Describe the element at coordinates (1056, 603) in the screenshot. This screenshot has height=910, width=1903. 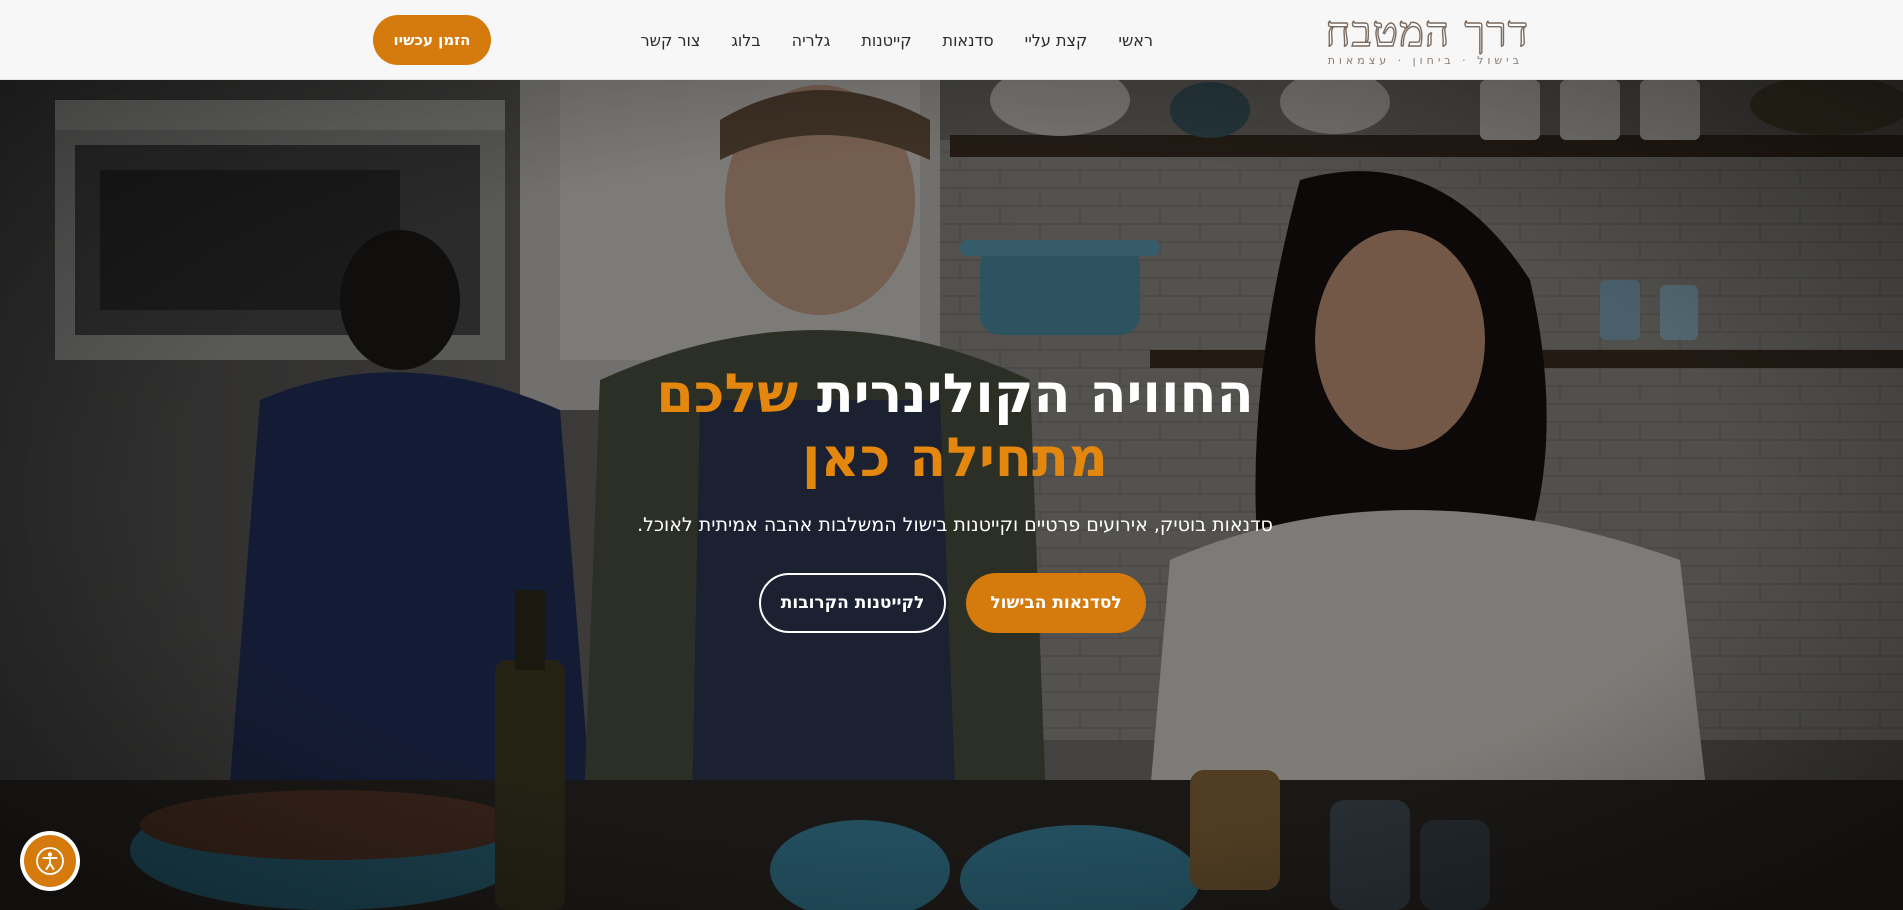
I see `workshops-button: לסדנאות הבישול` at that location.